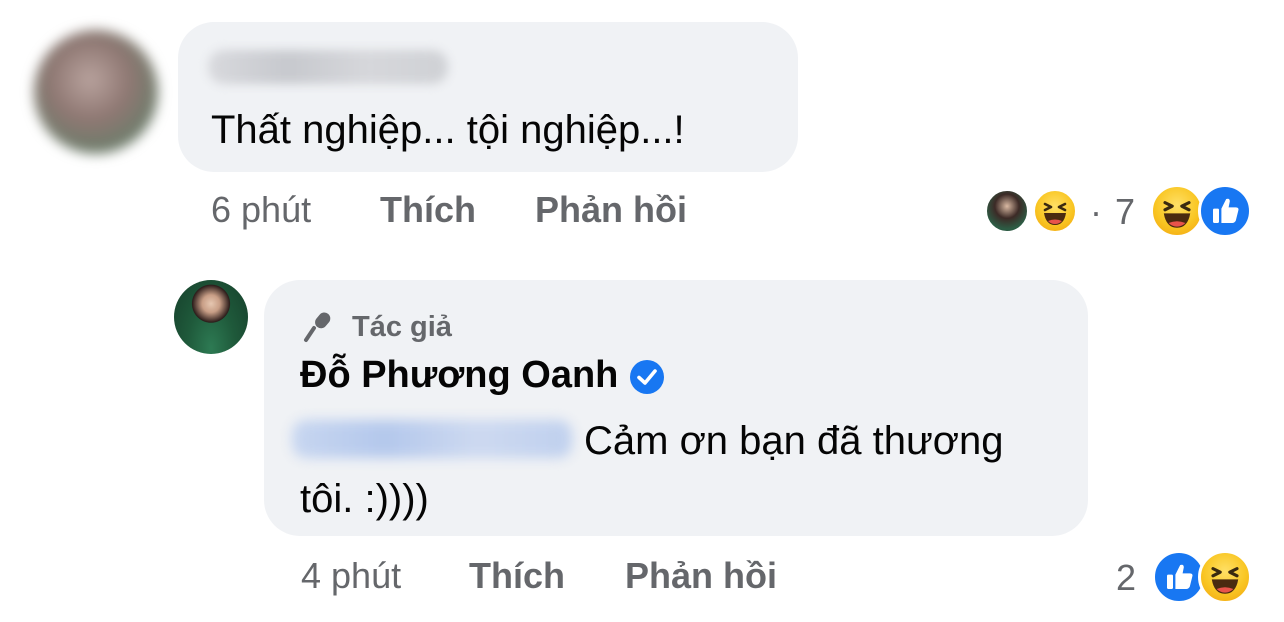 This screenshot has height=622, width=1284. I want to click on author-name: Đỗ Phương Oanh, so click(459, 375).